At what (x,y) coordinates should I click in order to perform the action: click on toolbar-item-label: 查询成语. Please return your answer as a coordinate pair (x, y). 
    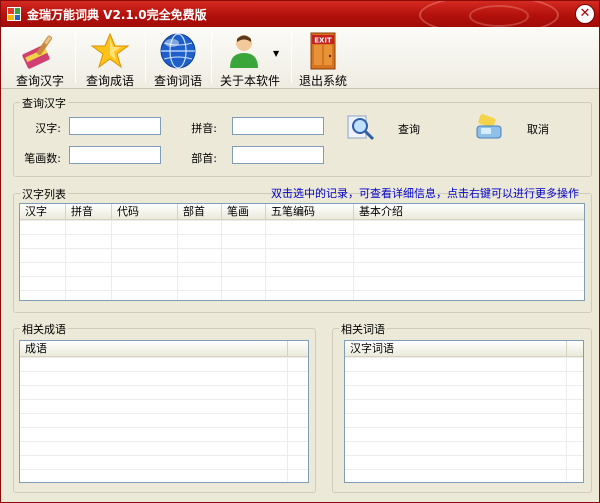
    Looking at the image, I should click on (109, 81).